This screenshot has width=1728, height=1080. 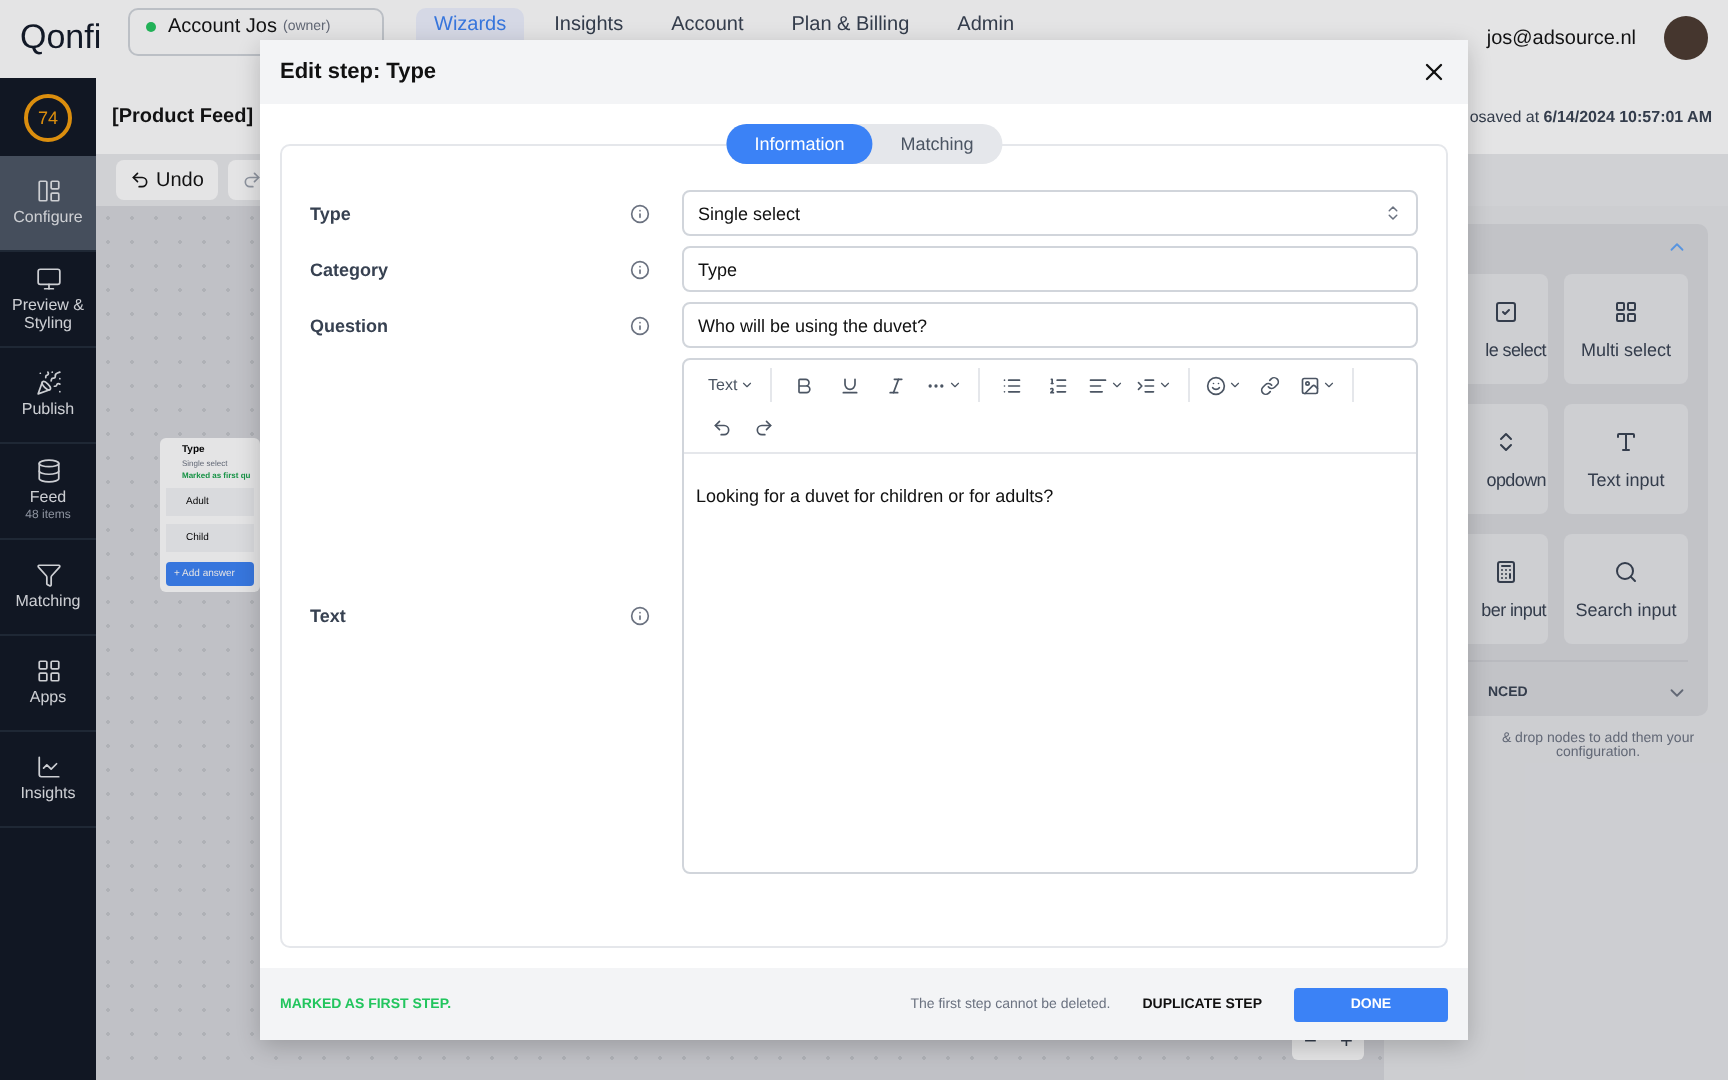 What do you see at coordinates (731, 385) in the screenshot?
I see `text-style-dropdown: Text` at bounding box center [731, 385].